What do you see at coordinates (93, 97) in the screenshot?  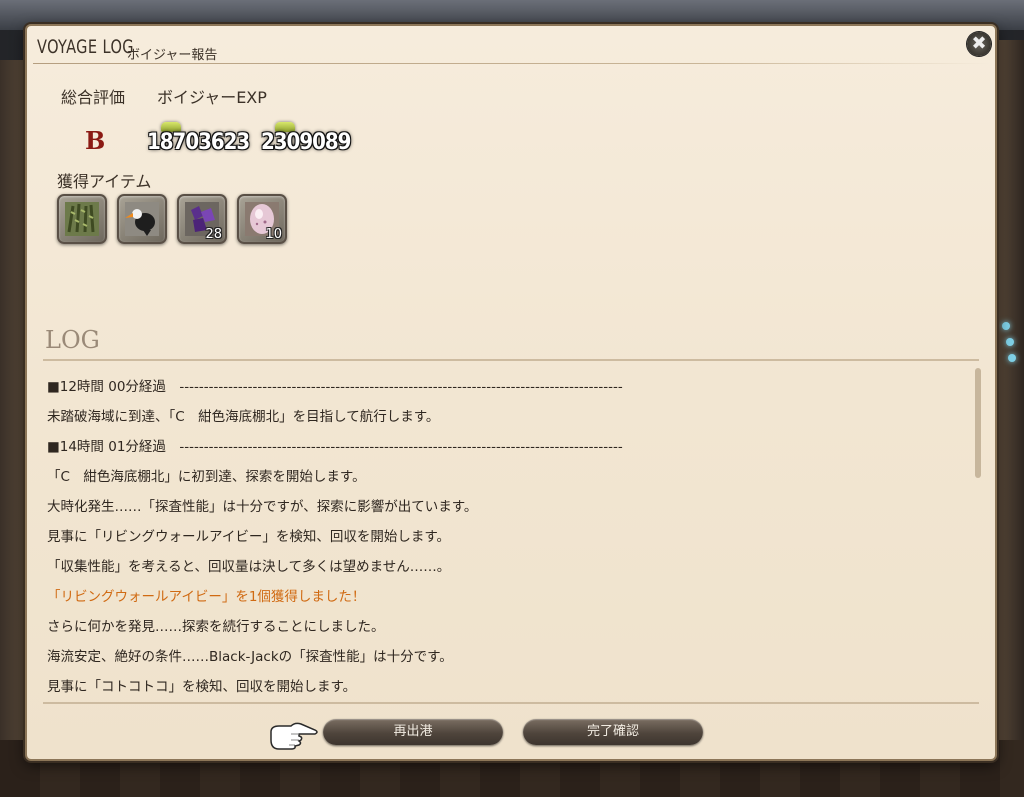 I see `rating-label: 総合評価` at bounding box center [93, 97].